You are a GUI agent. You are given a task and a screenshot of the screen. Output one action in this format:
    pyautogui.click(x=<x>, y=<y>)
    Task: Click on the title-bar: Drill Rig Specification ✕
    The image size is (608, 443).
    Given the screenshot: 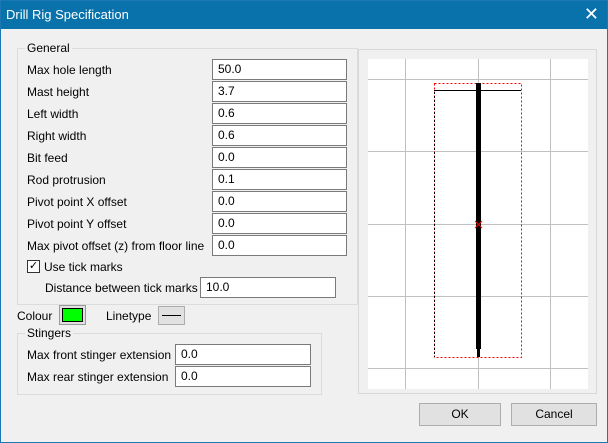 What is the action you would take?
    pyautogui.click(x=304, y=15)
    